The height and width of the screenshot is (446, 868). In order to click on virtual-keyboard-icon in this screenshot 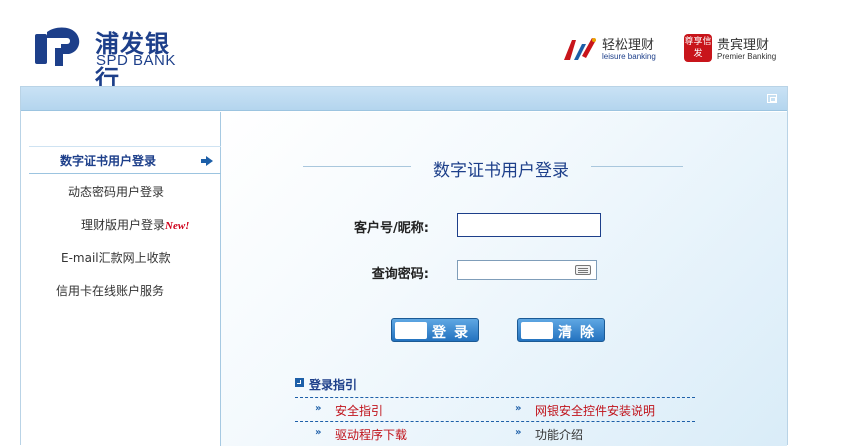, I will do `click(583, 270)`.